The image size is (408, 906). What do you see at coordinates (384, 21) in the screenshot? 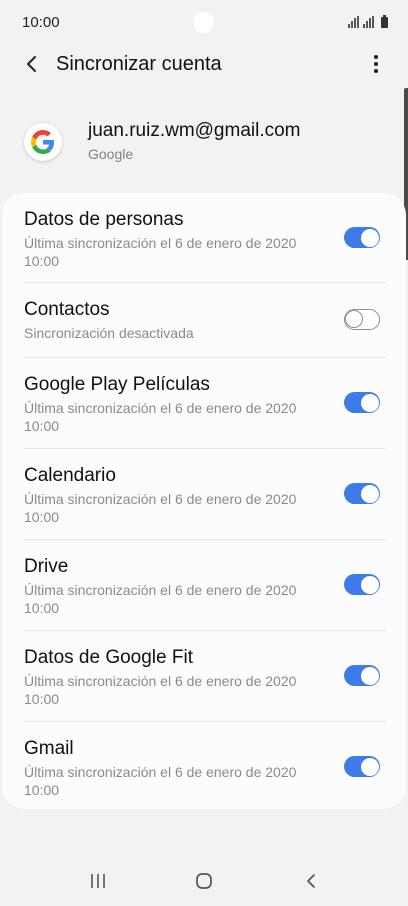
I see `battery-icon` at bounding box center [384, 21].